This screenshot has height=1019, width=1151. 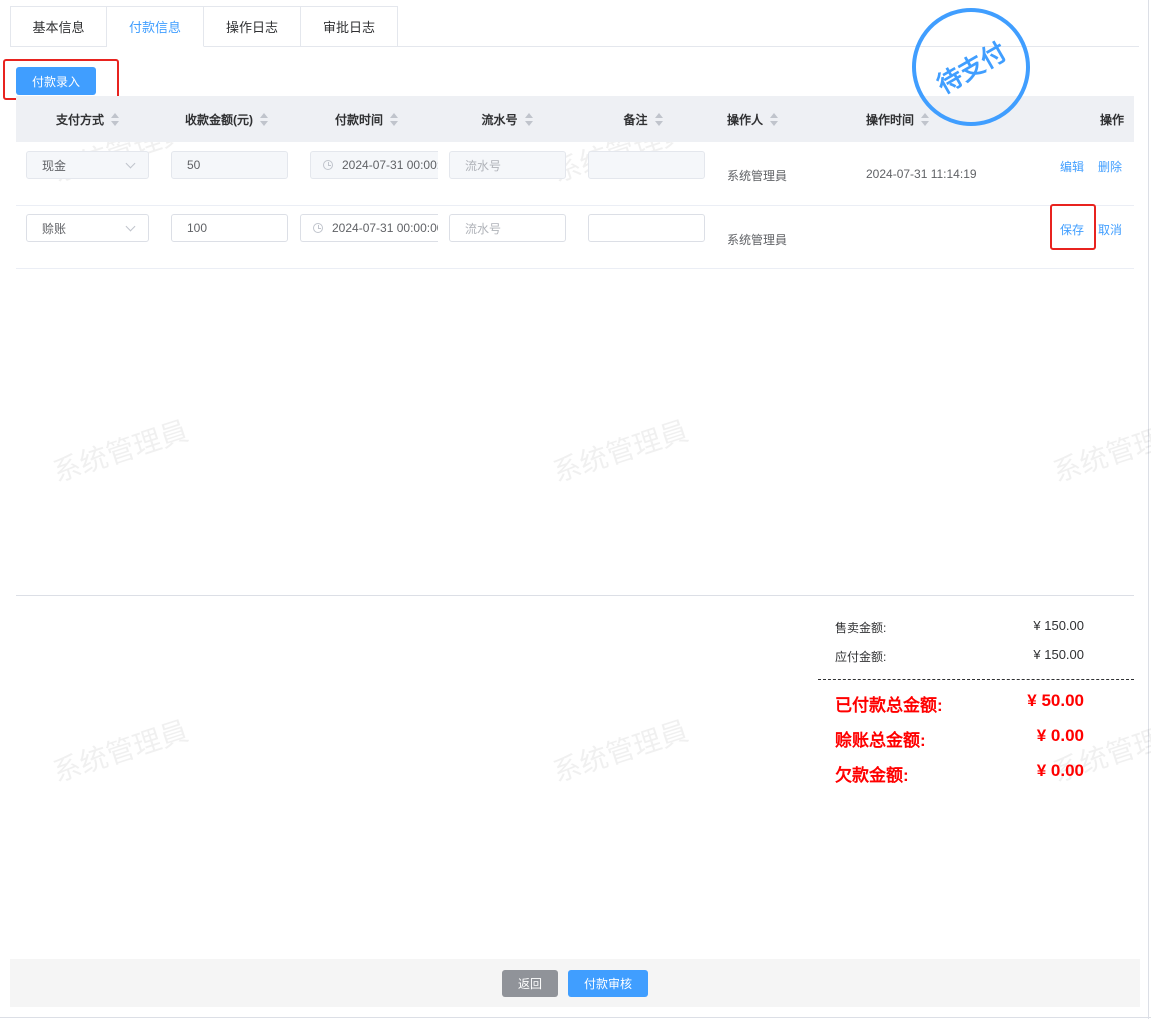 I want to click on paid-total-label: 已付款总金额:, so click(x=889, y=705).